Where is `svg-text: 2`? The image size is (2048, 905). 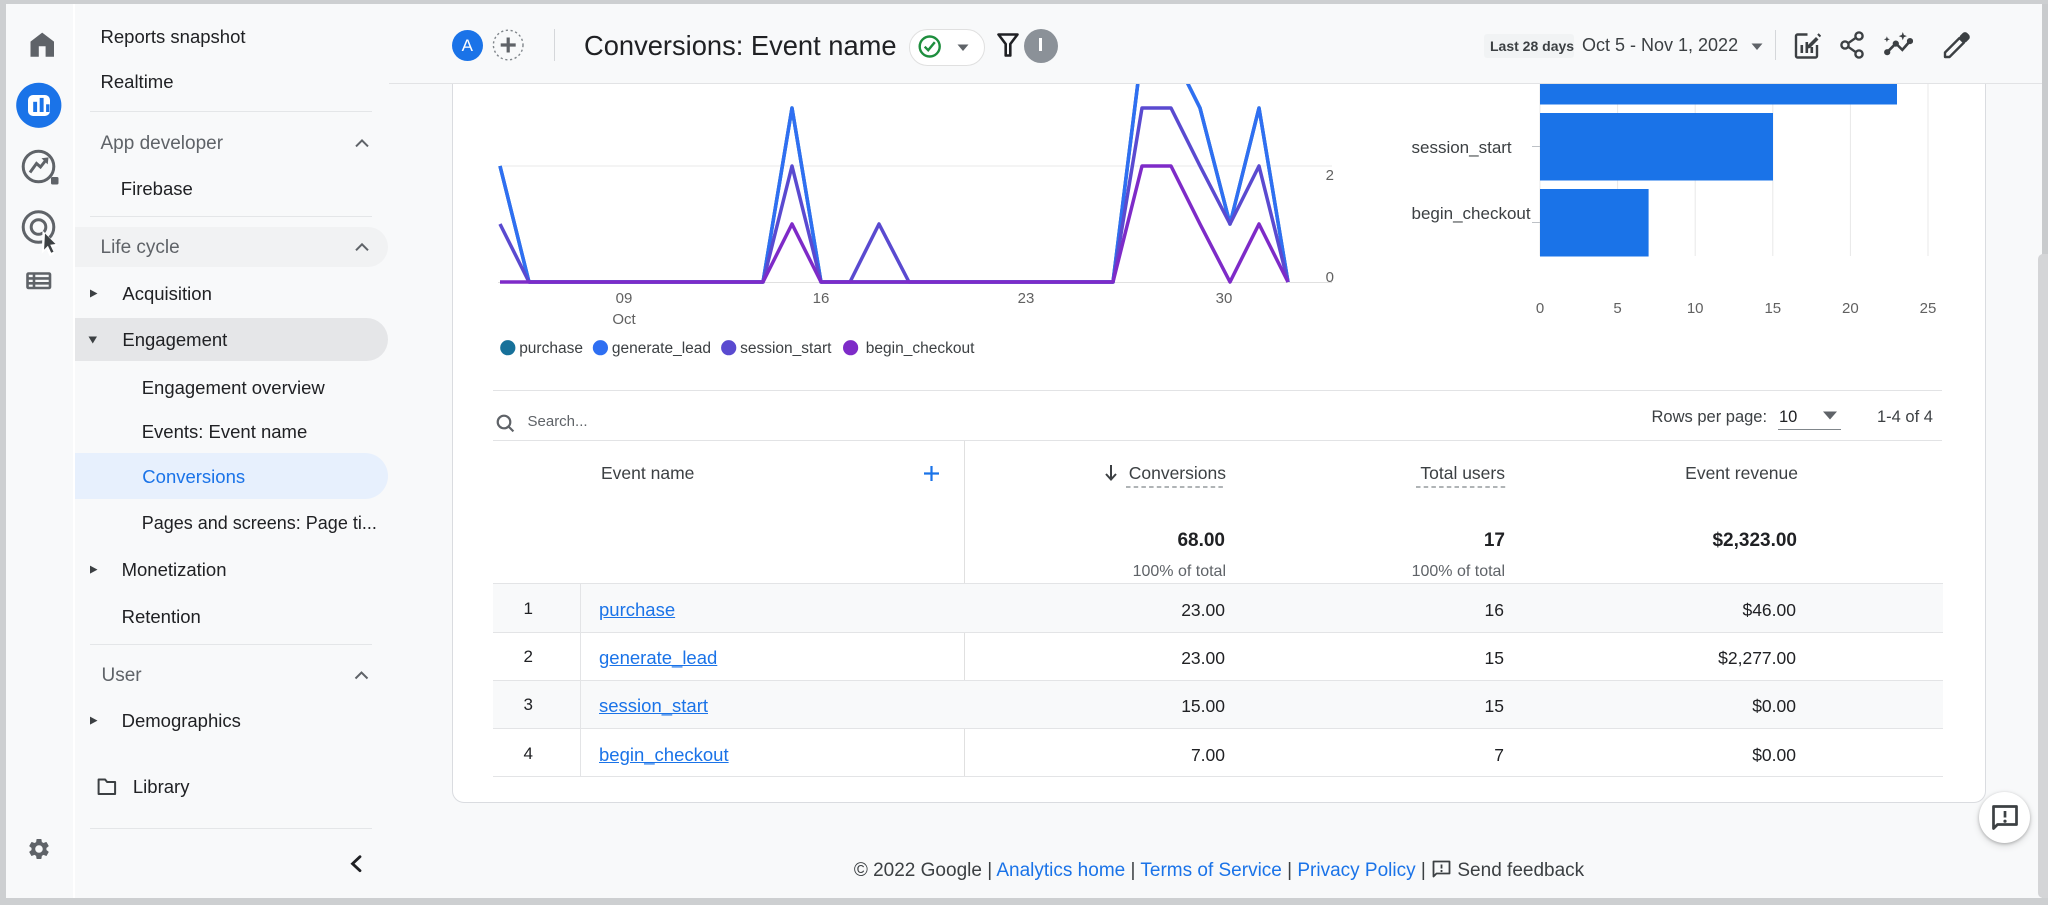
svg-text: 2 is located at coordinates (1330, 175).